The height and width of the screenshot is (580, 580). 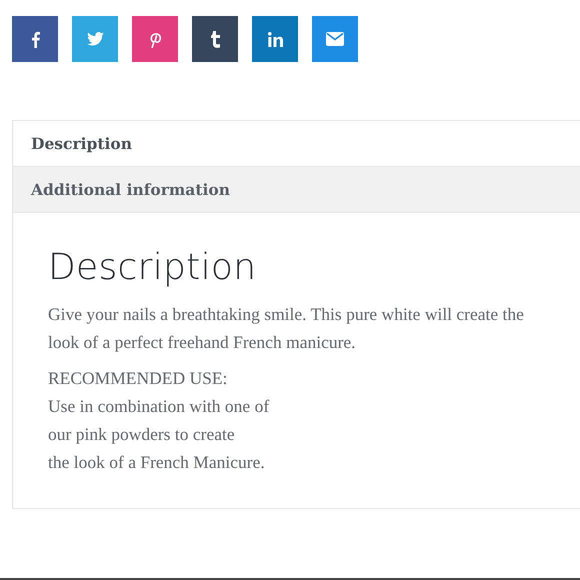 I want to click on description-paragraph: RECOMMENDED USE: Use in combination with one of our pink powders to create the look of a French Manicure., so click(x=159, y=420).